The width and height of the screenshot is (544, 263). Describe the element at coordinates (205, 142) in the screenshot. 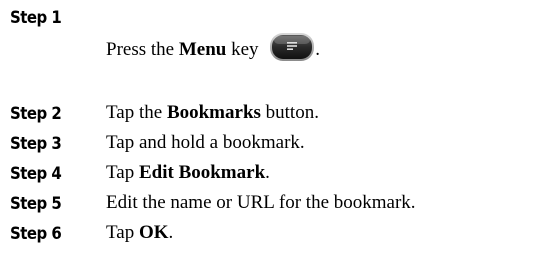

I see `step-instruction: Tap and hold a bookmark.` at that location.